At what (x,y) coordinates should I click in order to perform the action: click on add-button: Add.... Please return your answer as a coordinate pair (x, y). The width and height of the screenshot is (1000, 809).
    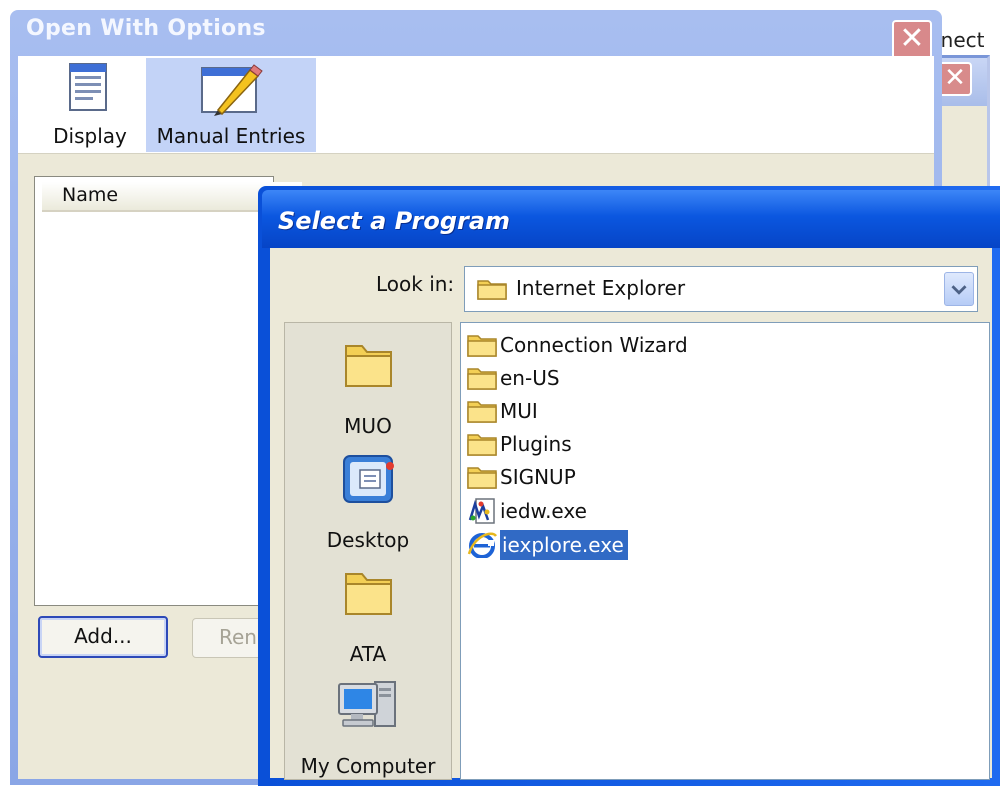
    Looking at the image, I should click on (103, 637).